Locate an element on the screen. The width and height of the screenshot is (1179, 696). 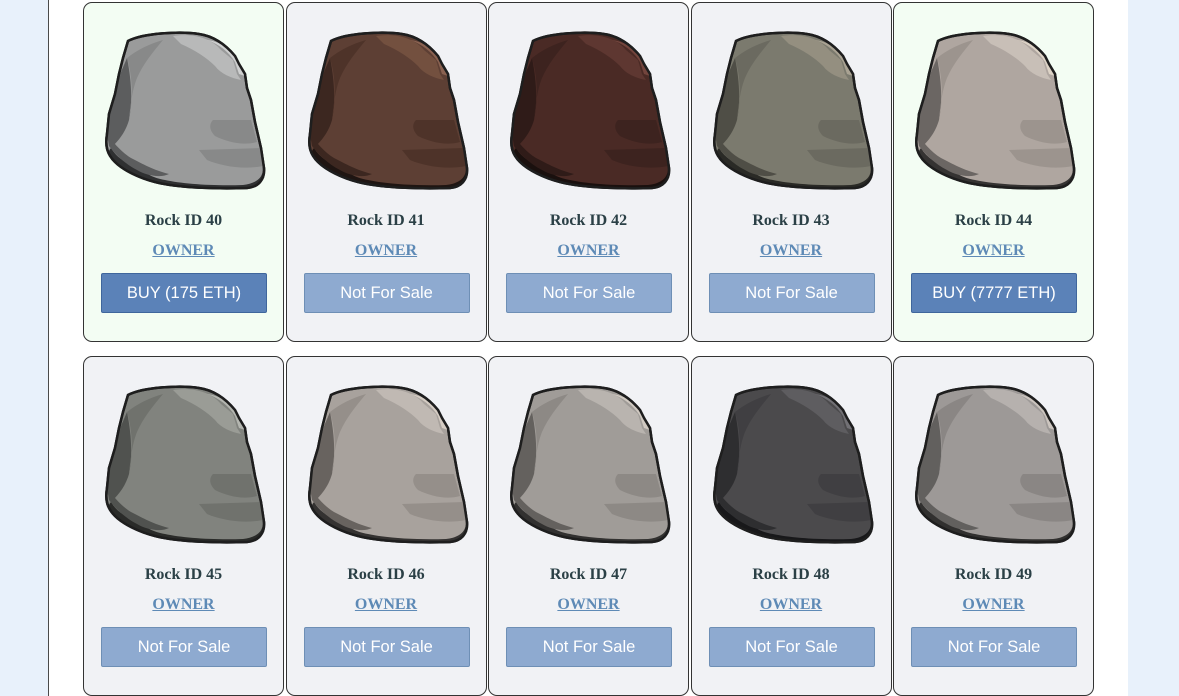
rock-card: Rock ID 43 OWNER Not For Sale is located at coordinates (791, 172).